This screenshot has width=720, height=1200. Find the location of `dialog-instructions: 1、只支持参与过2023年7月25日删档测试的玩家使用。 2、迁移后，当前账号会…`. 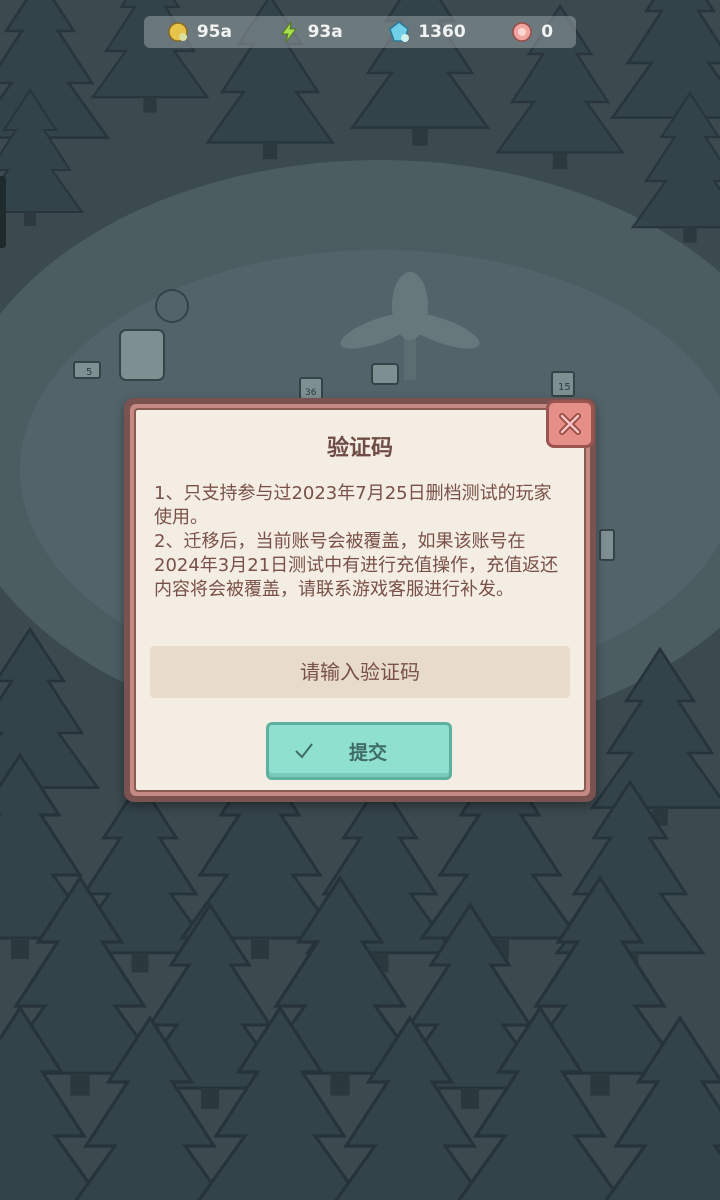

dialog-instructions: 1、只支持参与过2023年7月25日删档测试的玩家使用。 2、迁移后，当前账号会… is located at coordinates (361, 542).